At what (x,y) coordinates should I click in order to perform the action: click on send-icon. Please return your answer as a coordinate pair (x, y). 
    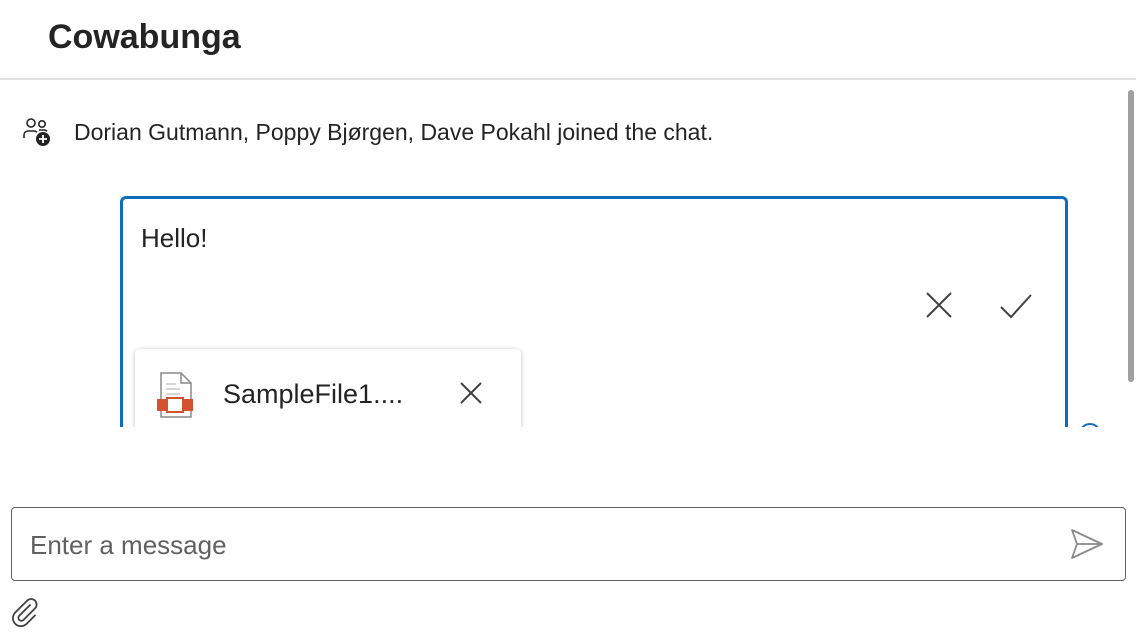
    Looking at the image, I should click on (1087, 547).